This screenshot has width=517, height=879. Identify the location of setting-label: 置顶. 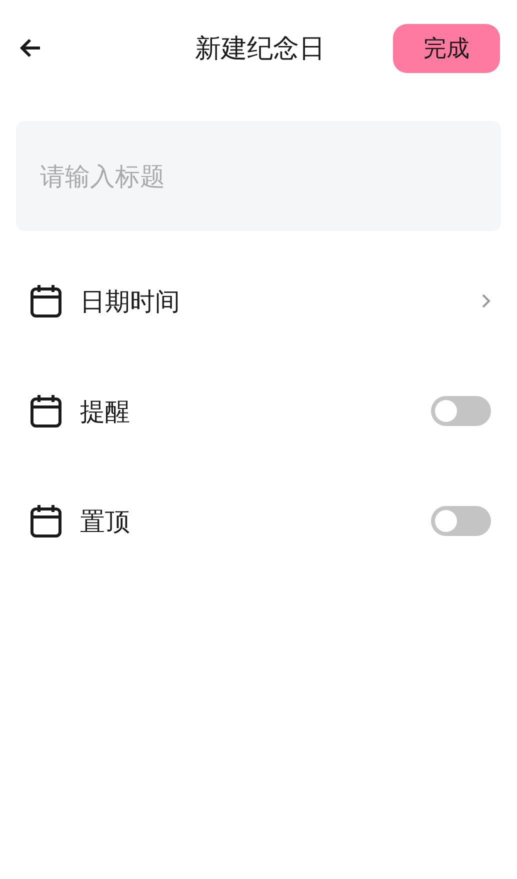
(105, 522).